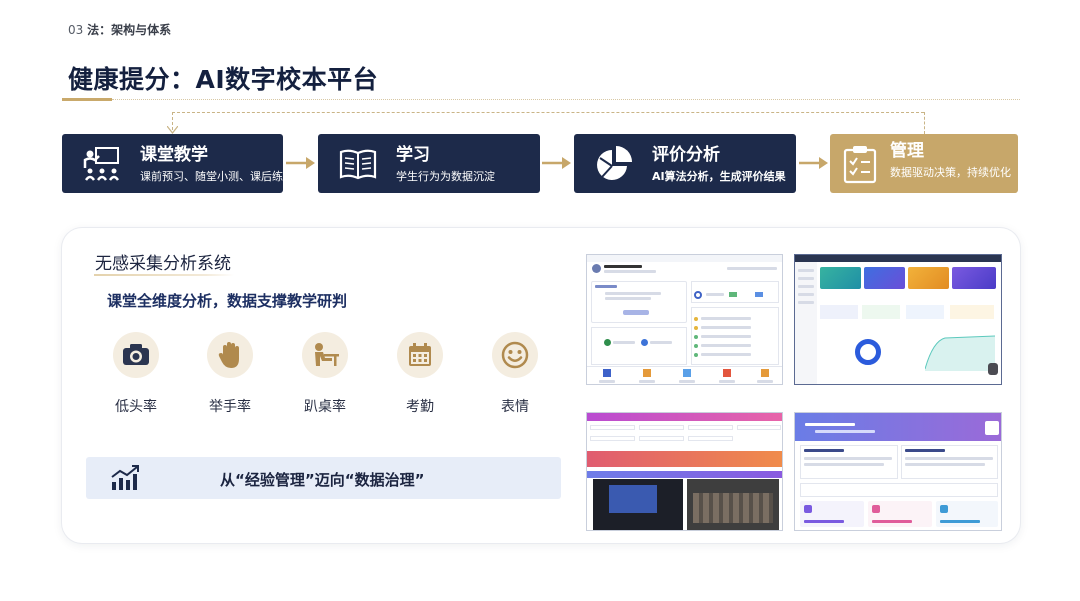  I want to click on metric-label: 趴桌率, so click(325, 407).